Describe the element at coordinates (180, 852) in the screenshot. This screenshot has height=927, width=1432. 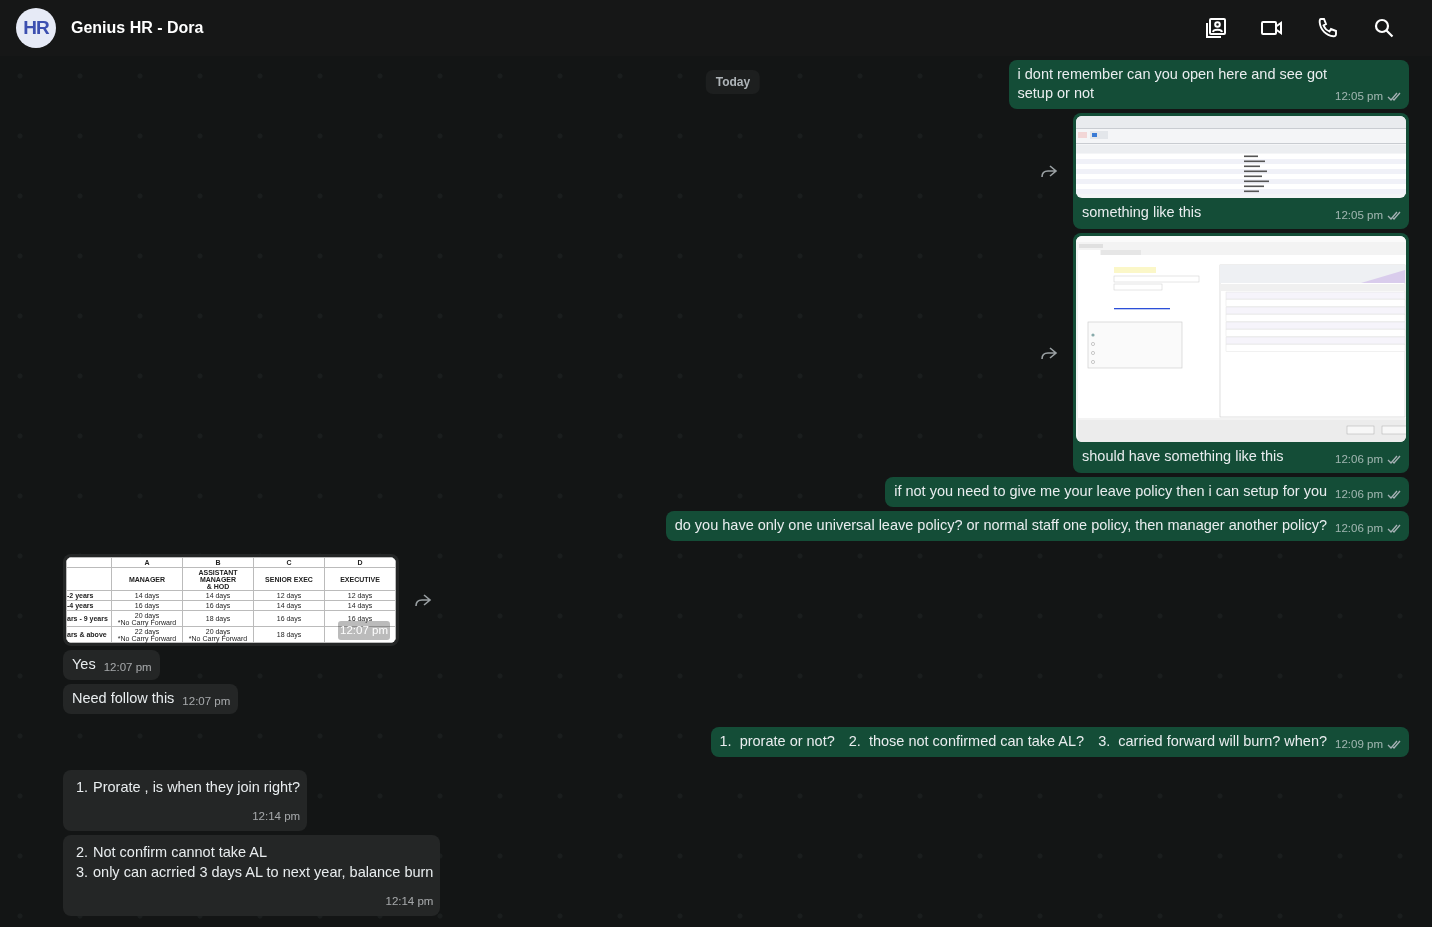
I see `list-item: Not confirm cannot take AL` at that location.